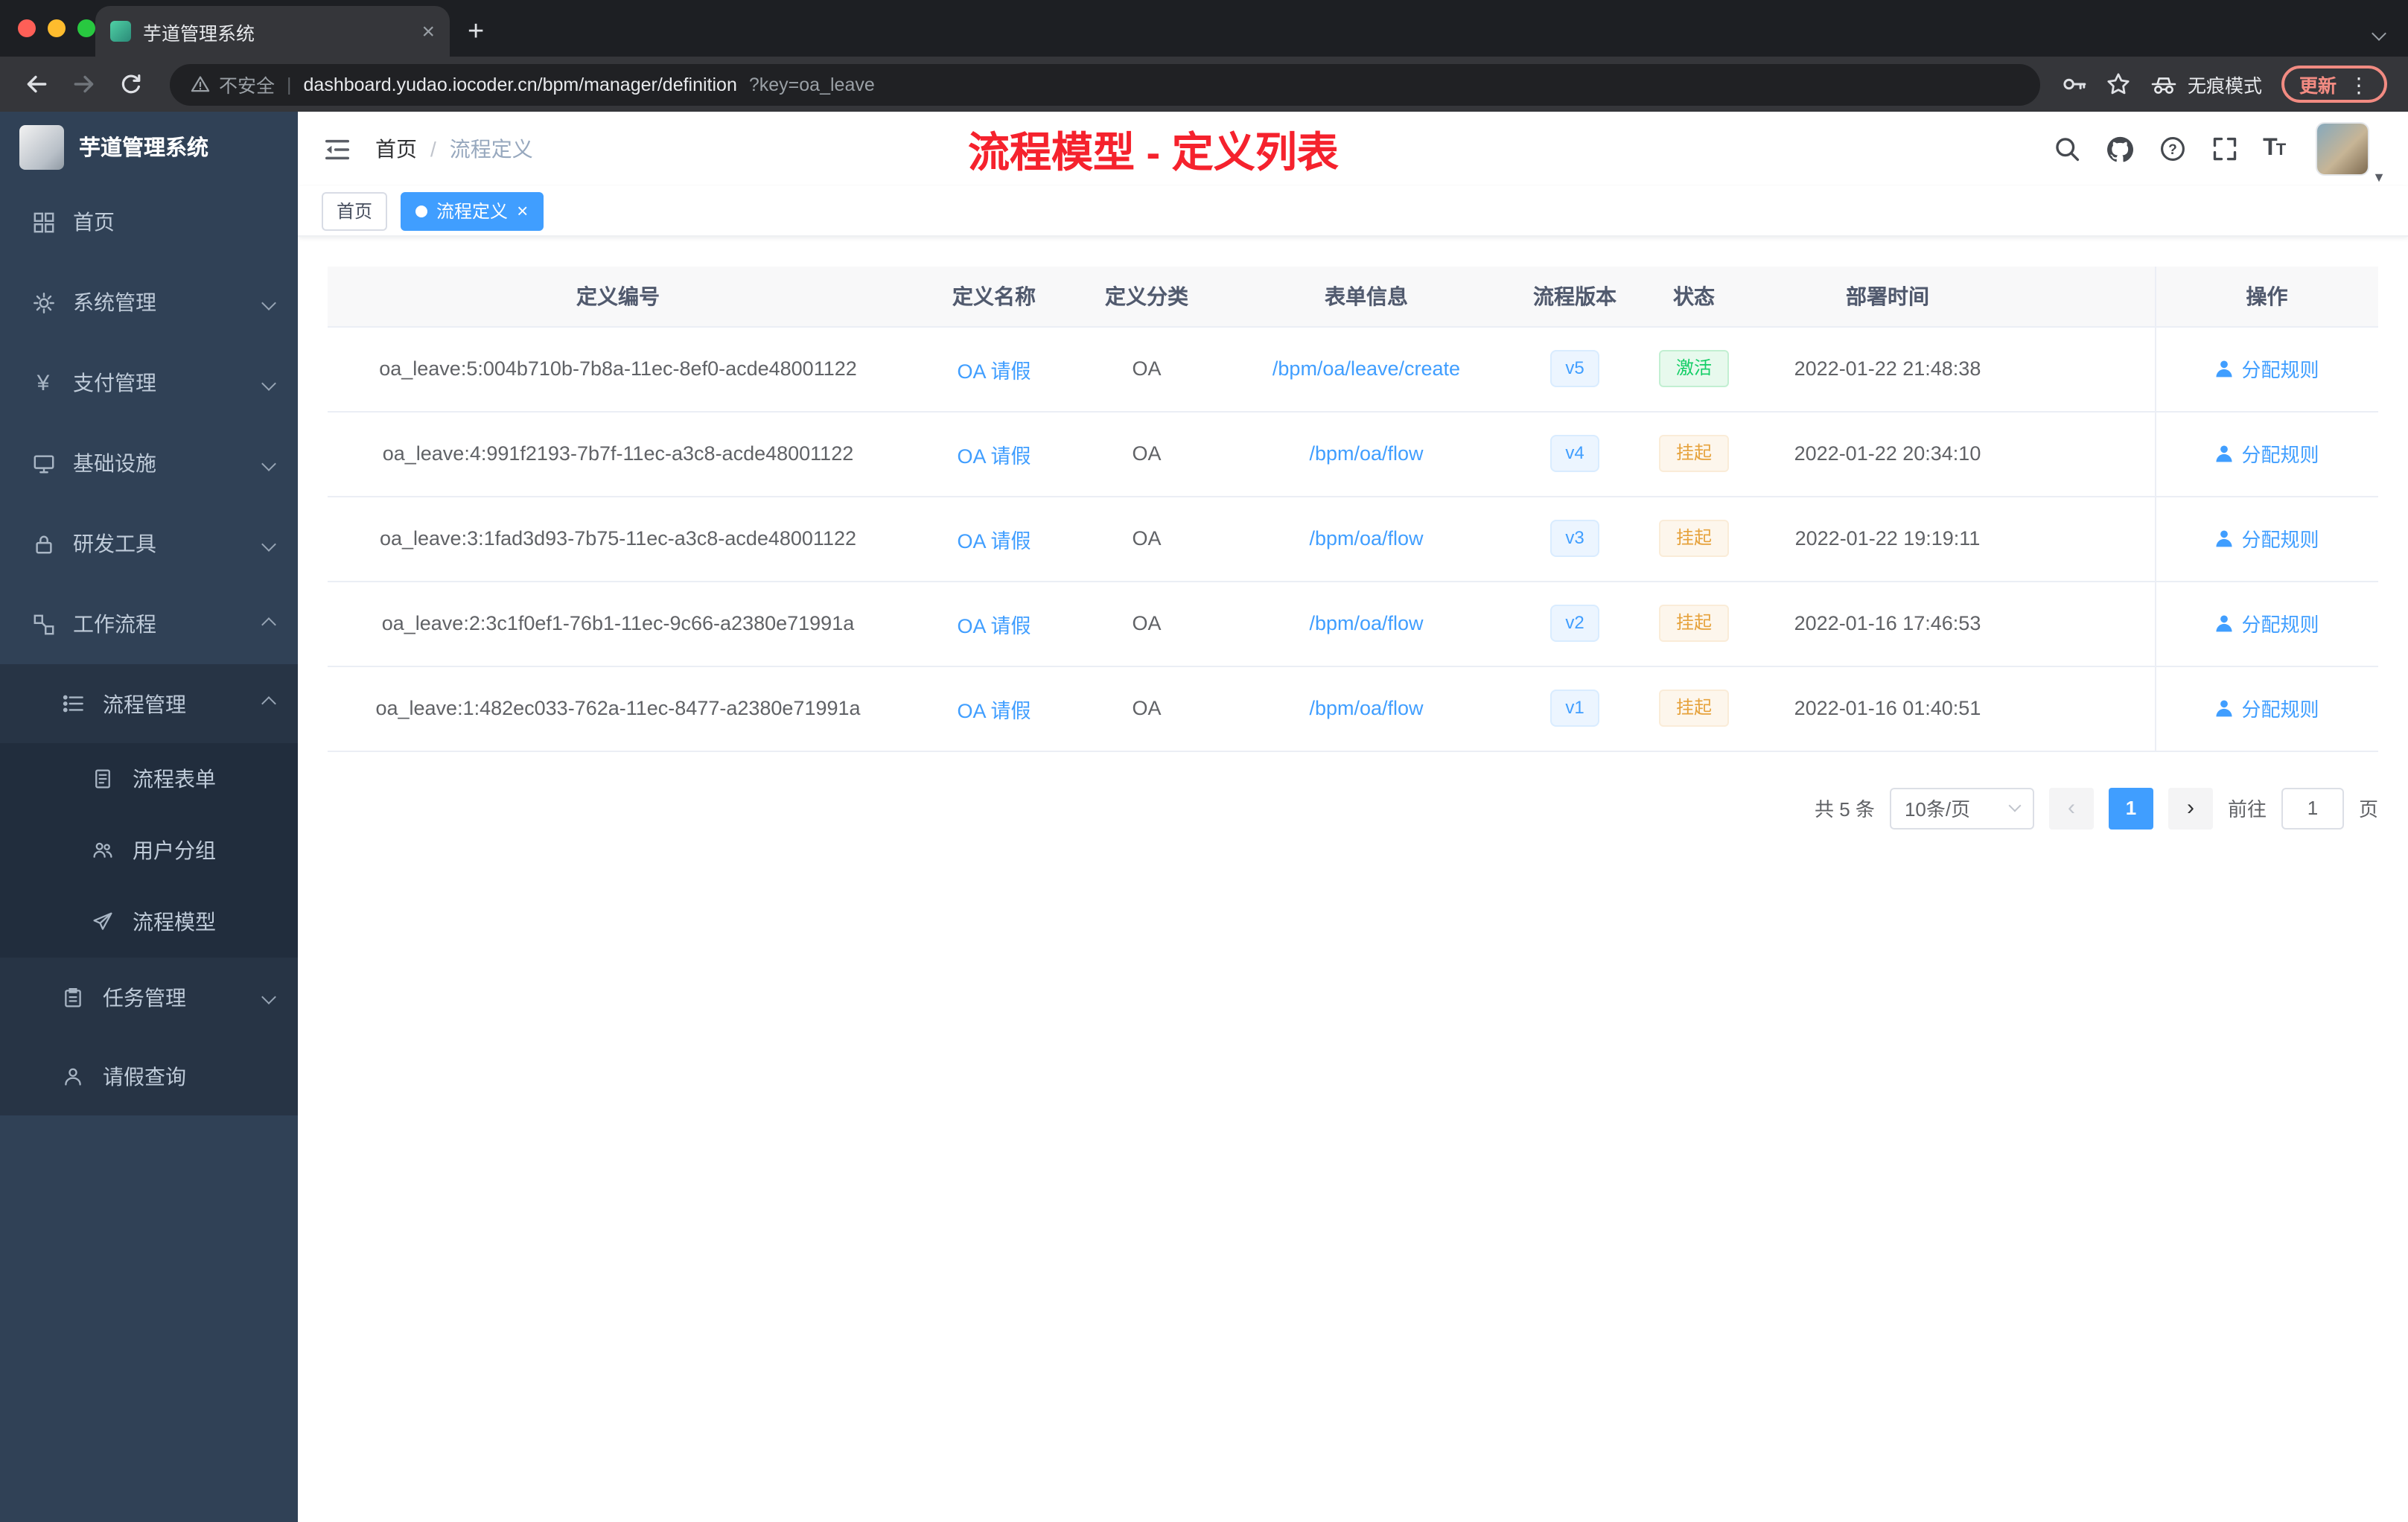 The height and width of the screenshot is (1522, 2408). Describe the element at coordinates (2274, 149) in the screenshot. I see `font-size-icon: TT` at that location.